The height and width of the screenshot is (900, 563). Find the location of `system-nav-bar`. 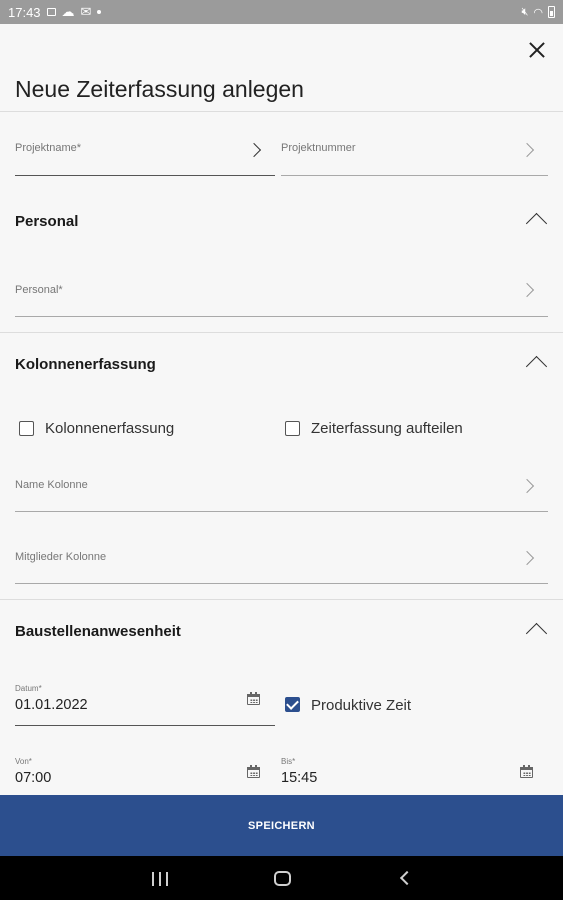

system-nav-bar is located at coordinates (281, 878).